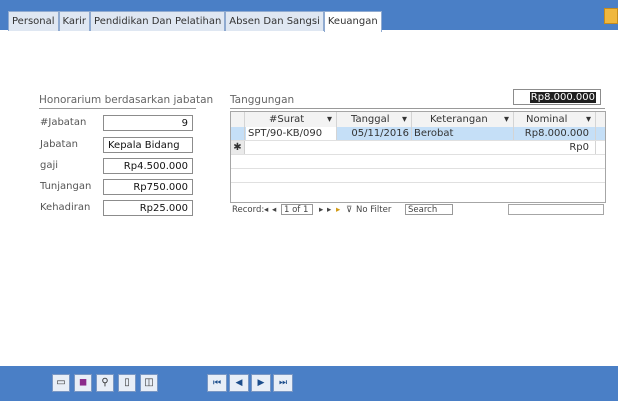 The height and width of the screenshot is (401, 618). Describe the element at coordinates (148, 166) in the screenshot. I see `gaji-field: Rp4.500.000` at that location.